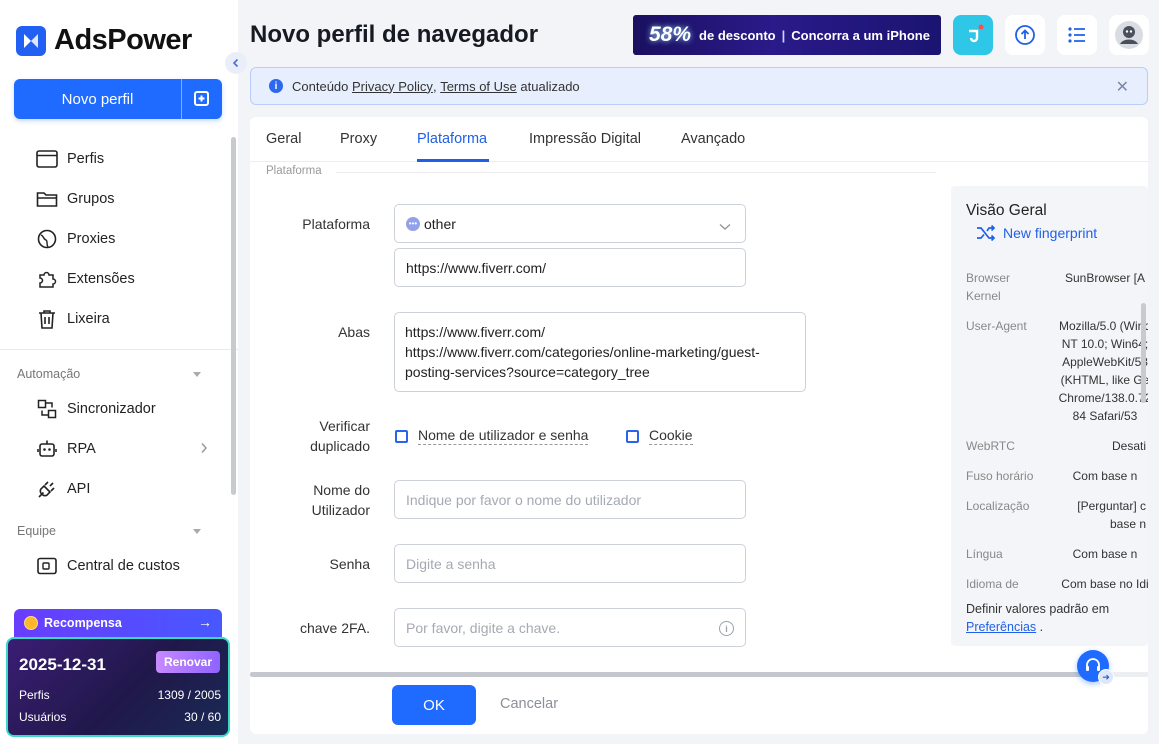 This screenshot has height=744, width=1159. What do you see at coordinates (984, 554) in the screenshot?
I see `overview-key: Língua` at bounding box center [984, 554].